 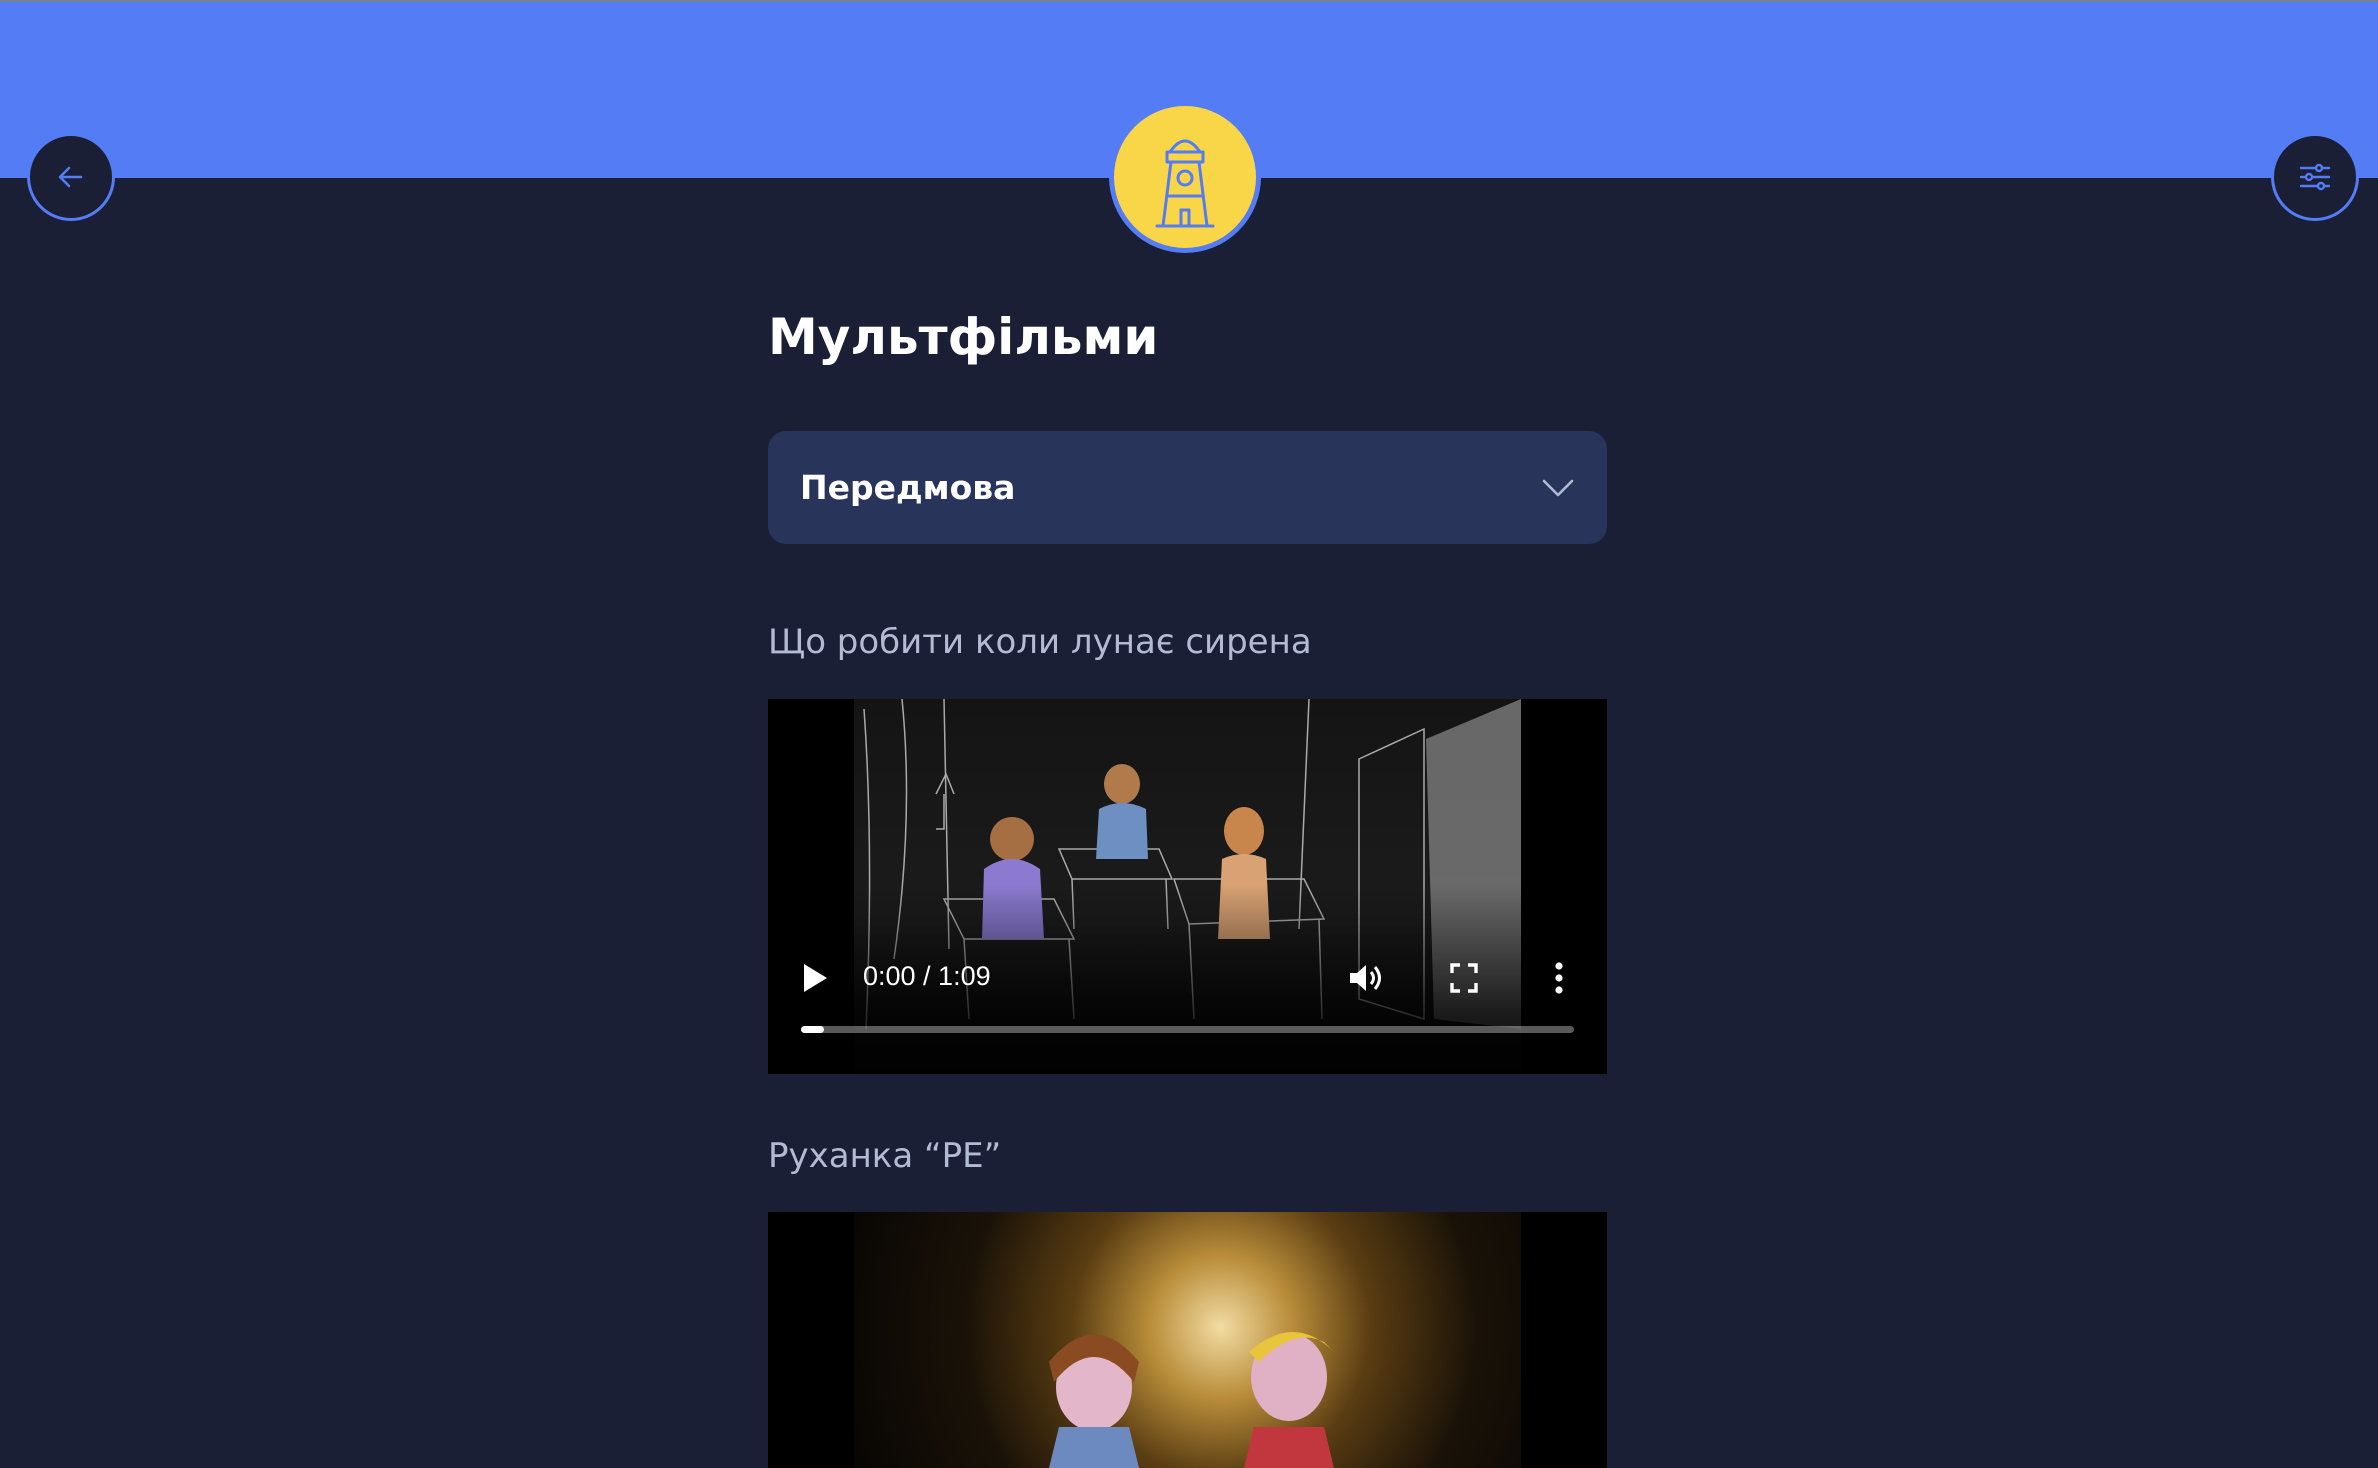 I want to click on chevron-down-icon, so click(x=1558, y=487).